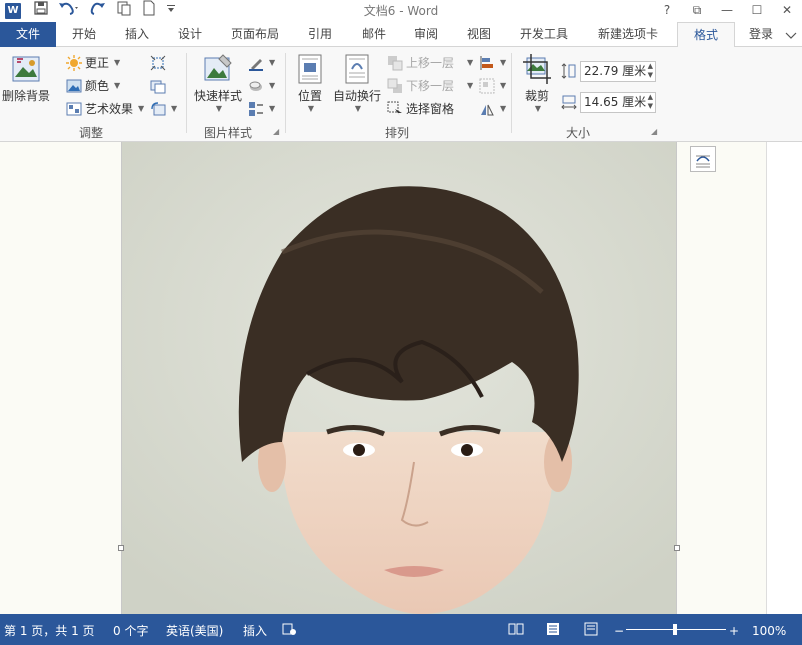  What do you see at coordinates (130, 631) in the screenshot?
I see `word-count: 0 个字` at bounding box center [130, 631].